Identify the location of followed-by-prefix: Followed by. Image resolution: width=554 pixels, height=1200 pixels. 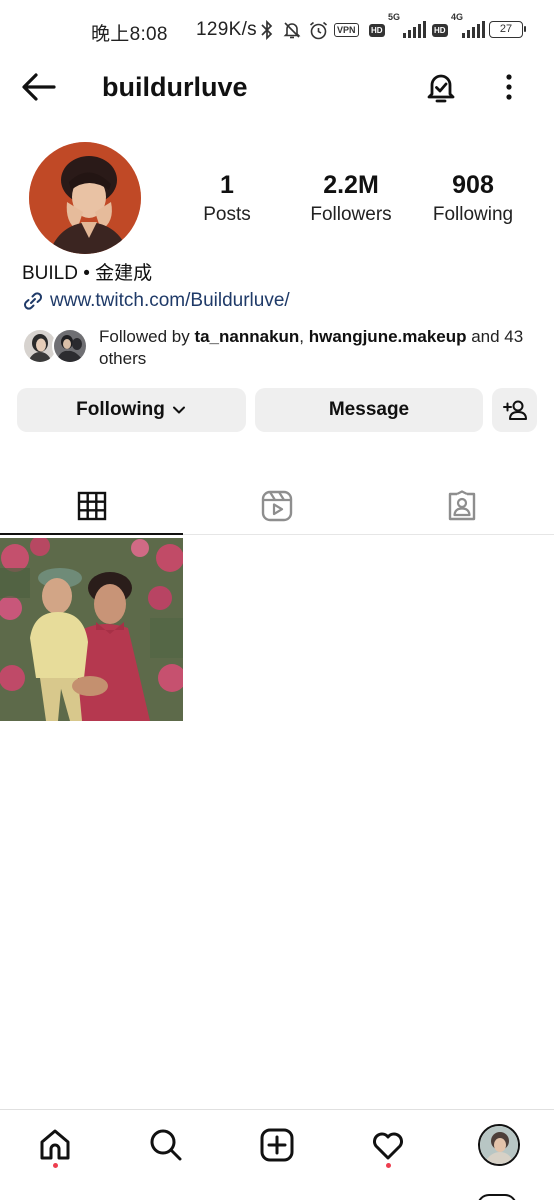
(147, 336).